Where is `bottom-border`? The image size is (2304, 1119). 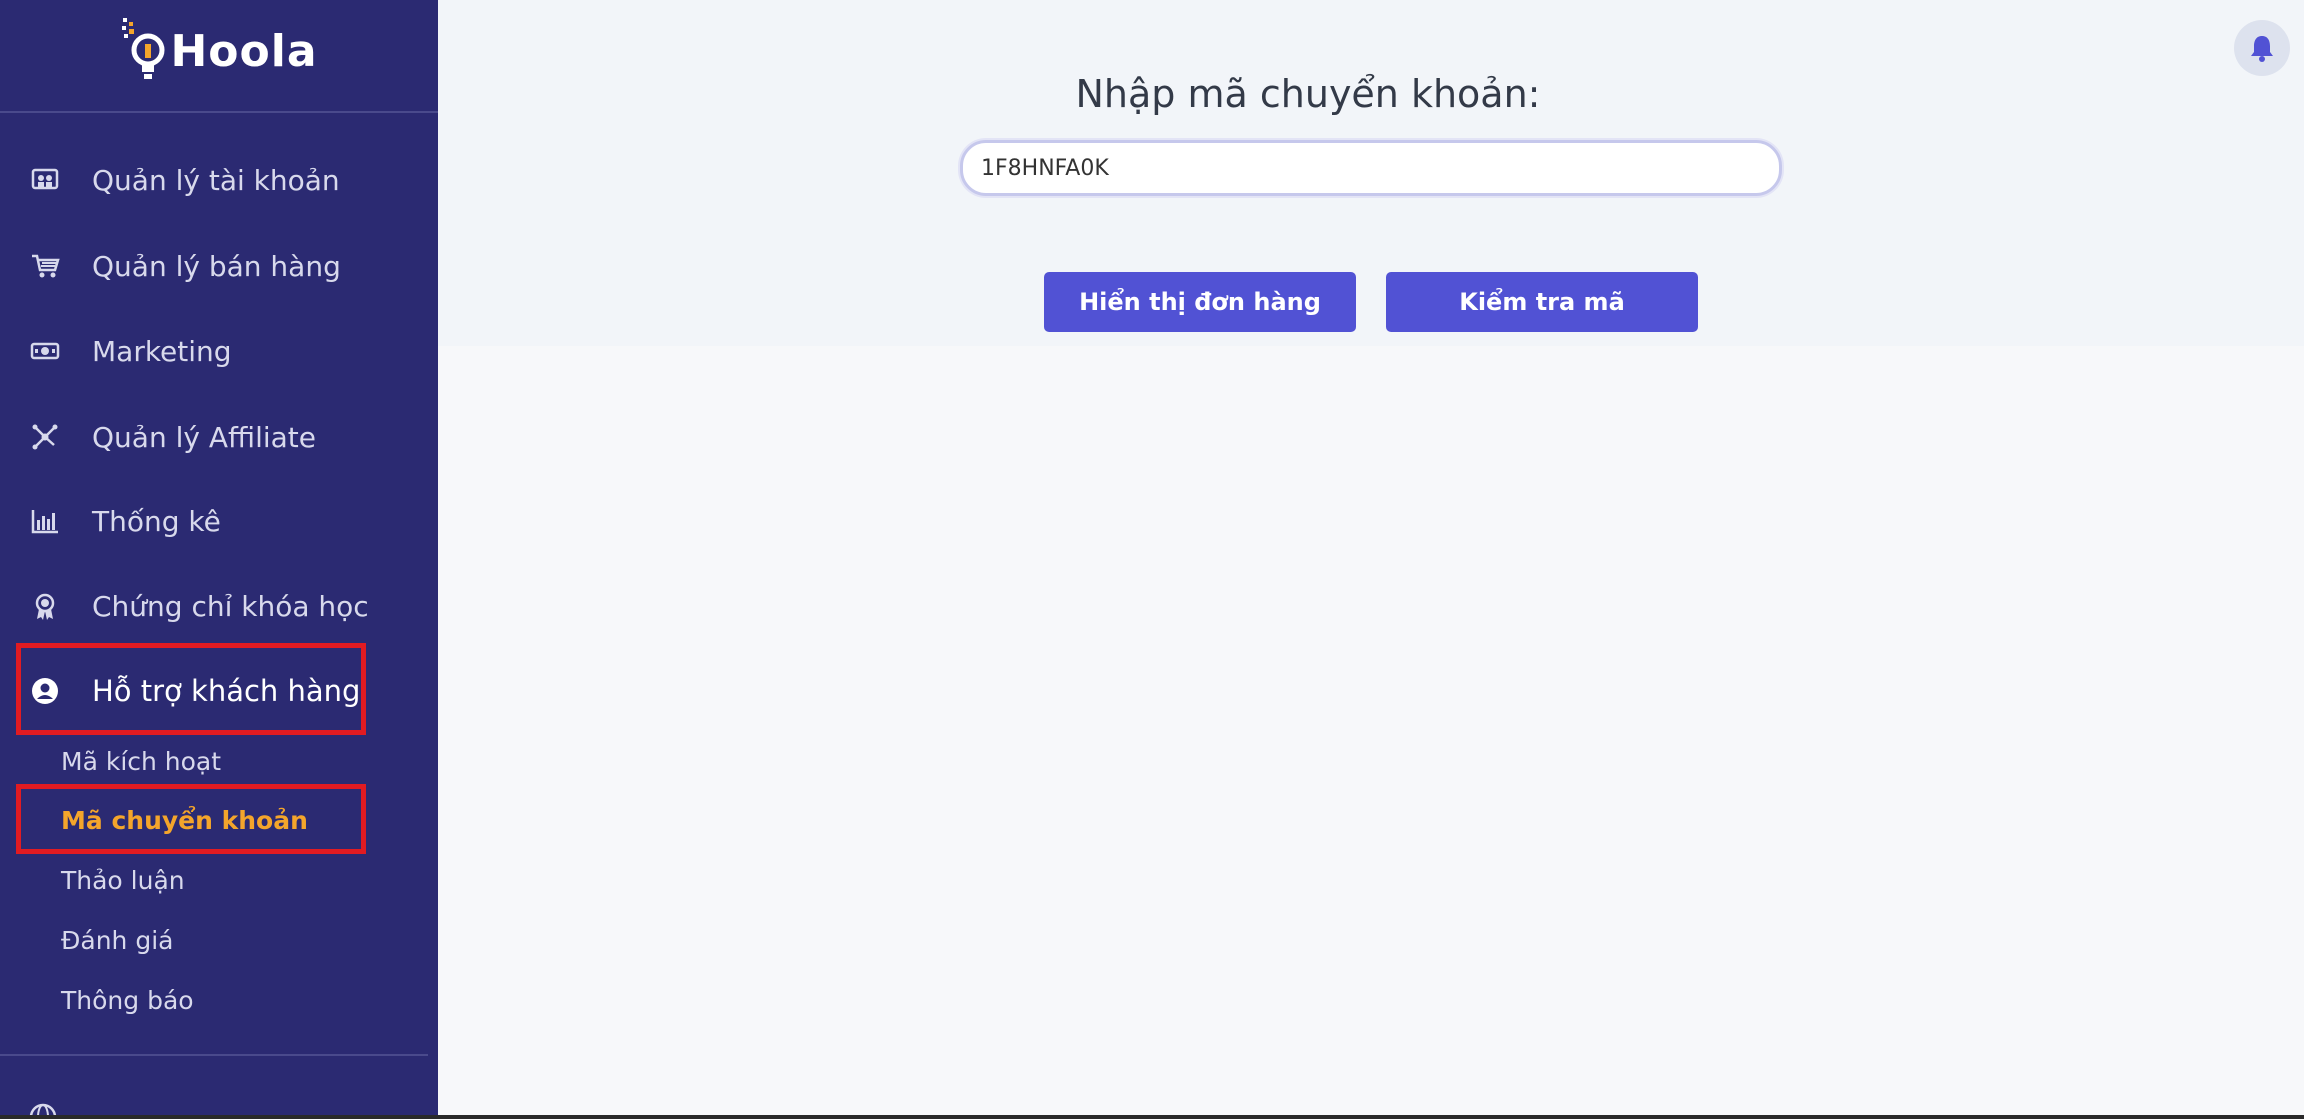
bottom-border is located at coordinates (1152, 1117).